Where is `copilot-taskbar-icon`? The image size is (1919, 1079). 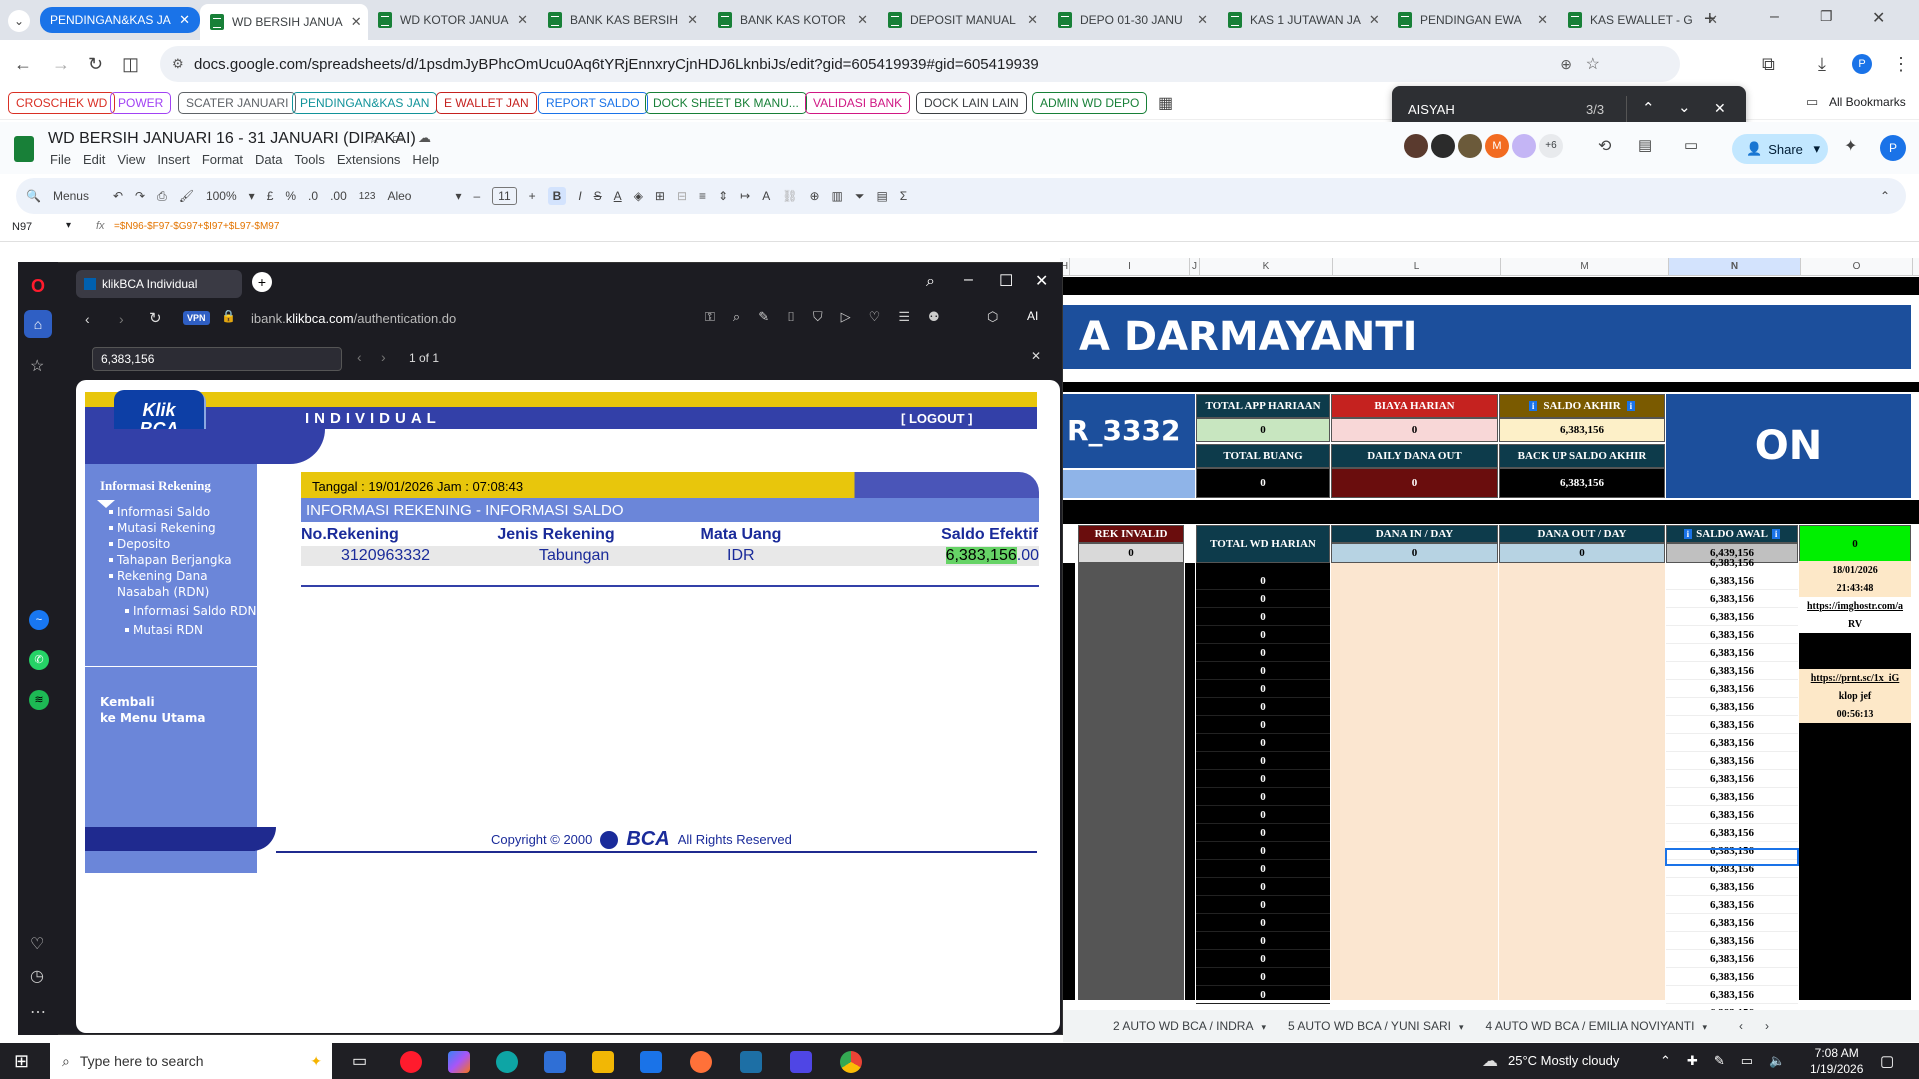
copilot-taskbar-icon is located at coordinates (459, 1062).